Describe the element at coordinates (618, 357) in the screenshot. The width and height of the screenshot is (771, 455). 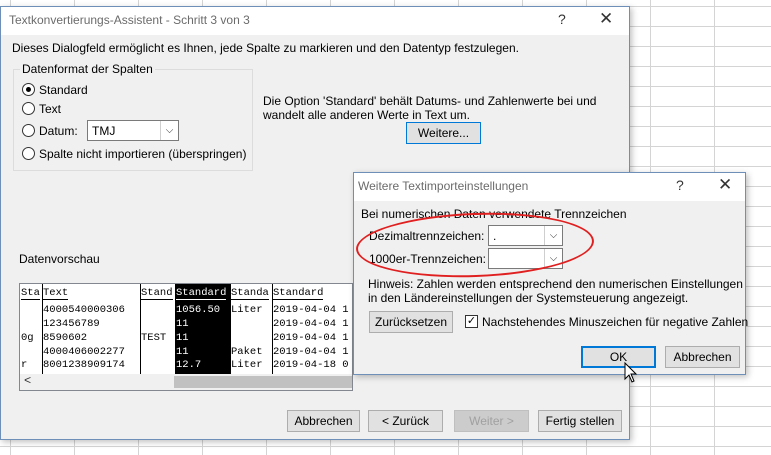
I see `ok-button: OK` at that location.